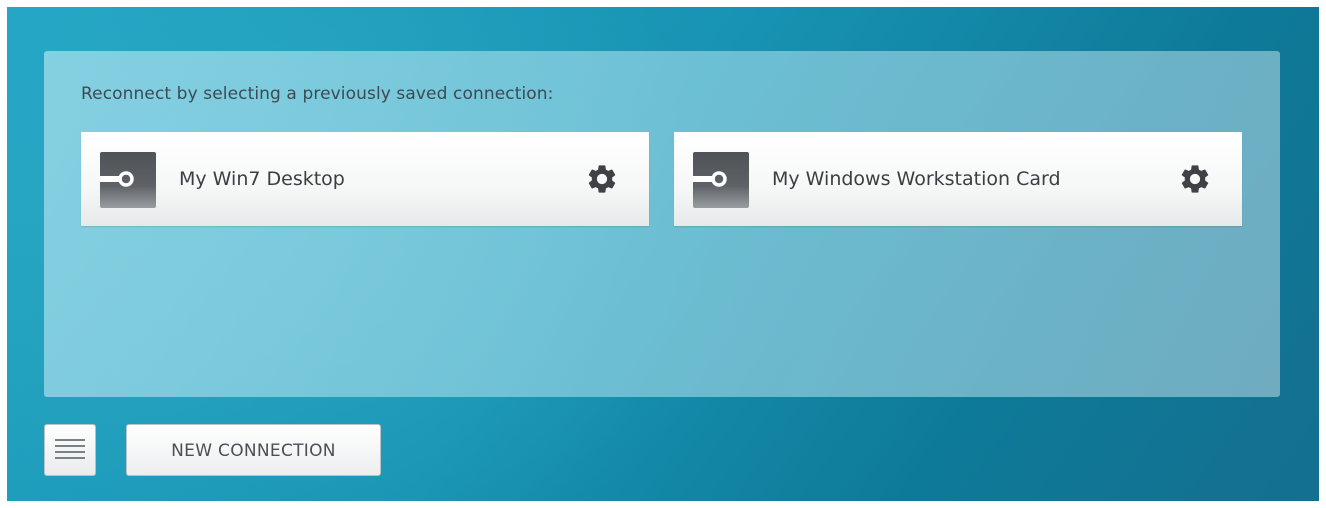  Describe the element at coordinates (253, 450) in the screenshot. I see `new-connection-button: NEW CONNECTION` at that location.